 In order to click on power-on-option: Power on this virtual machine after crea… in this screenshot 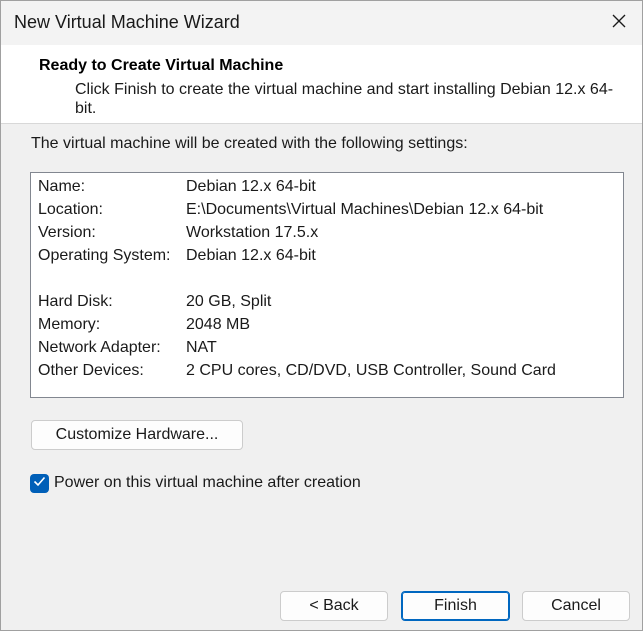, I will do `click(195, 483)`.